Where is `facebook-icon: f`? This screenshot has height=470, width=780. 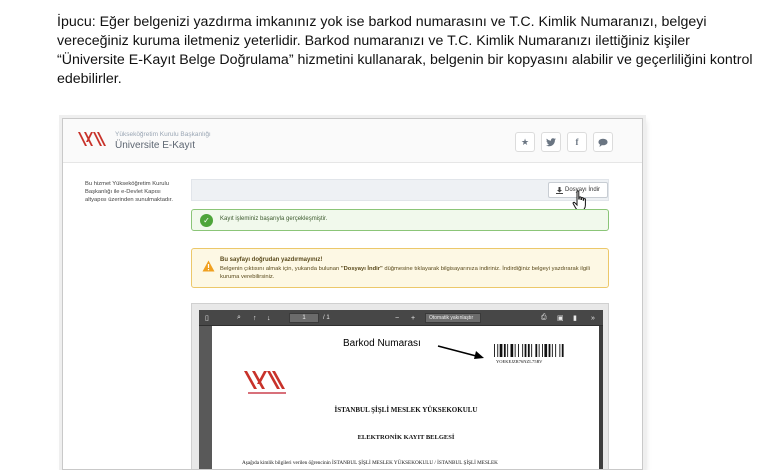 facebook-icon: f is located at coordinates (577, 142).